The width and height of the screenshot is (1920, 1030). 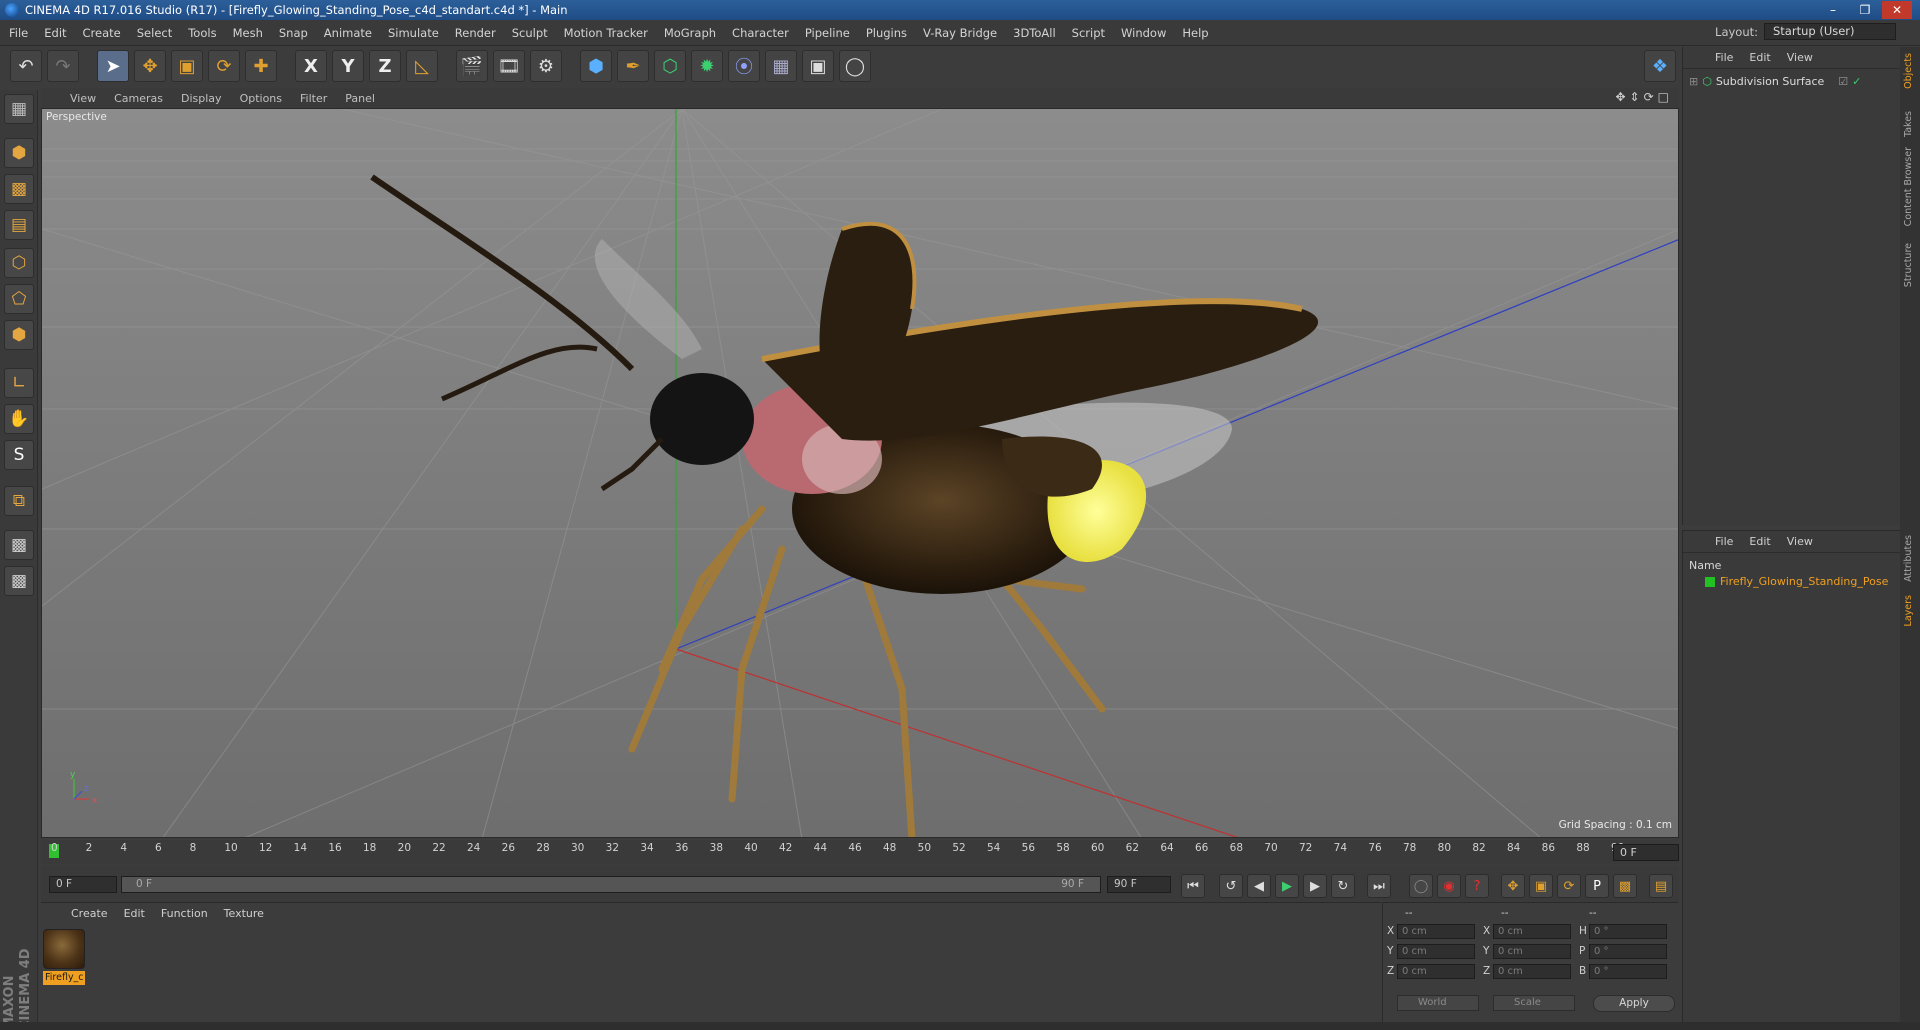 I want to click on coordinate-system-icon: ◺, so click(x=422, y=66).